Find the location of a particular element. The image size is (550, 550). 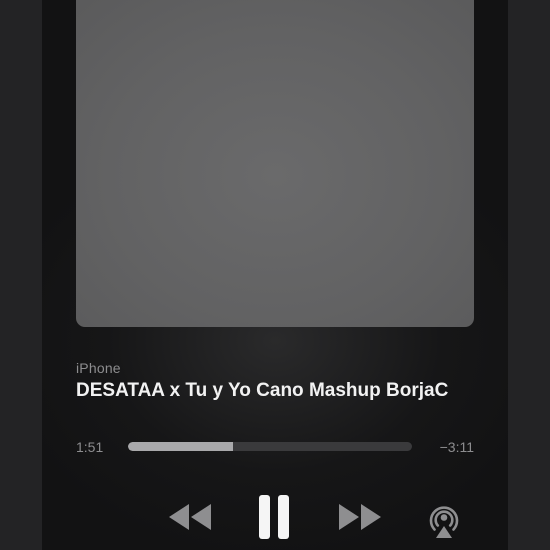

fast-forward-icon is located at coordinates (360, 517).